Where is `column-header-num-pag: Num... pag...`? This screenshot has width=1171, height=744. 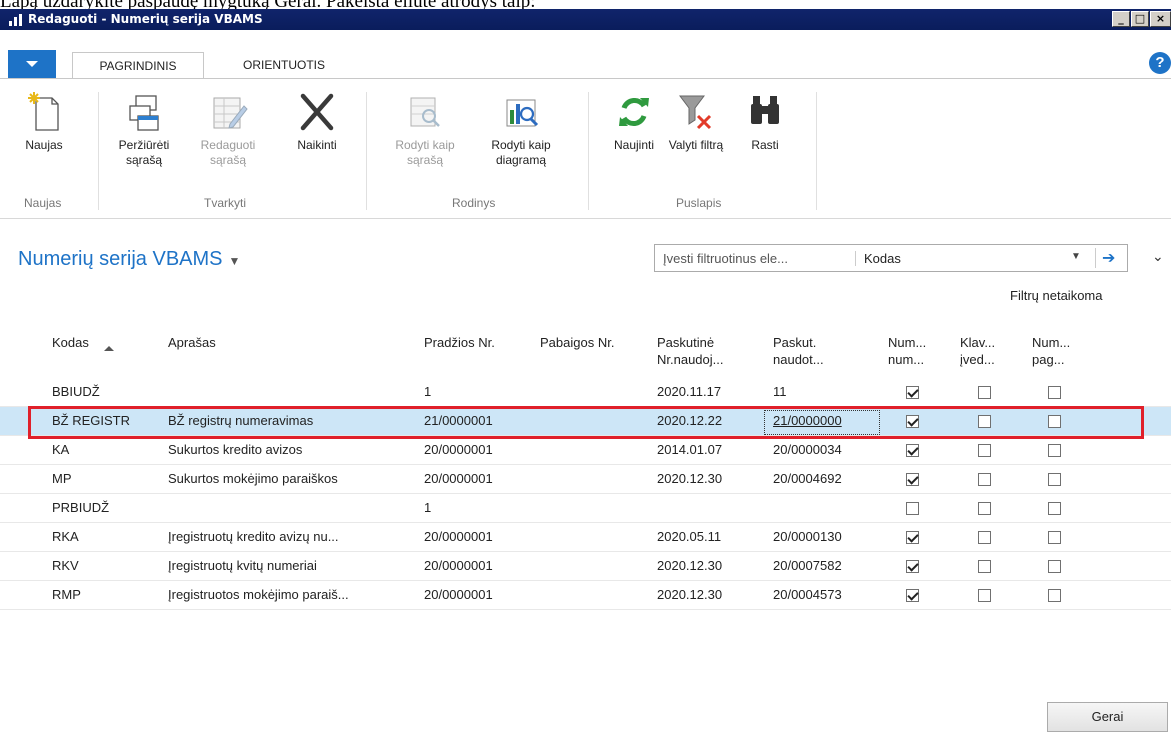 column-header-num-pag: Num... pag... is located at coordinates (1053, 351).